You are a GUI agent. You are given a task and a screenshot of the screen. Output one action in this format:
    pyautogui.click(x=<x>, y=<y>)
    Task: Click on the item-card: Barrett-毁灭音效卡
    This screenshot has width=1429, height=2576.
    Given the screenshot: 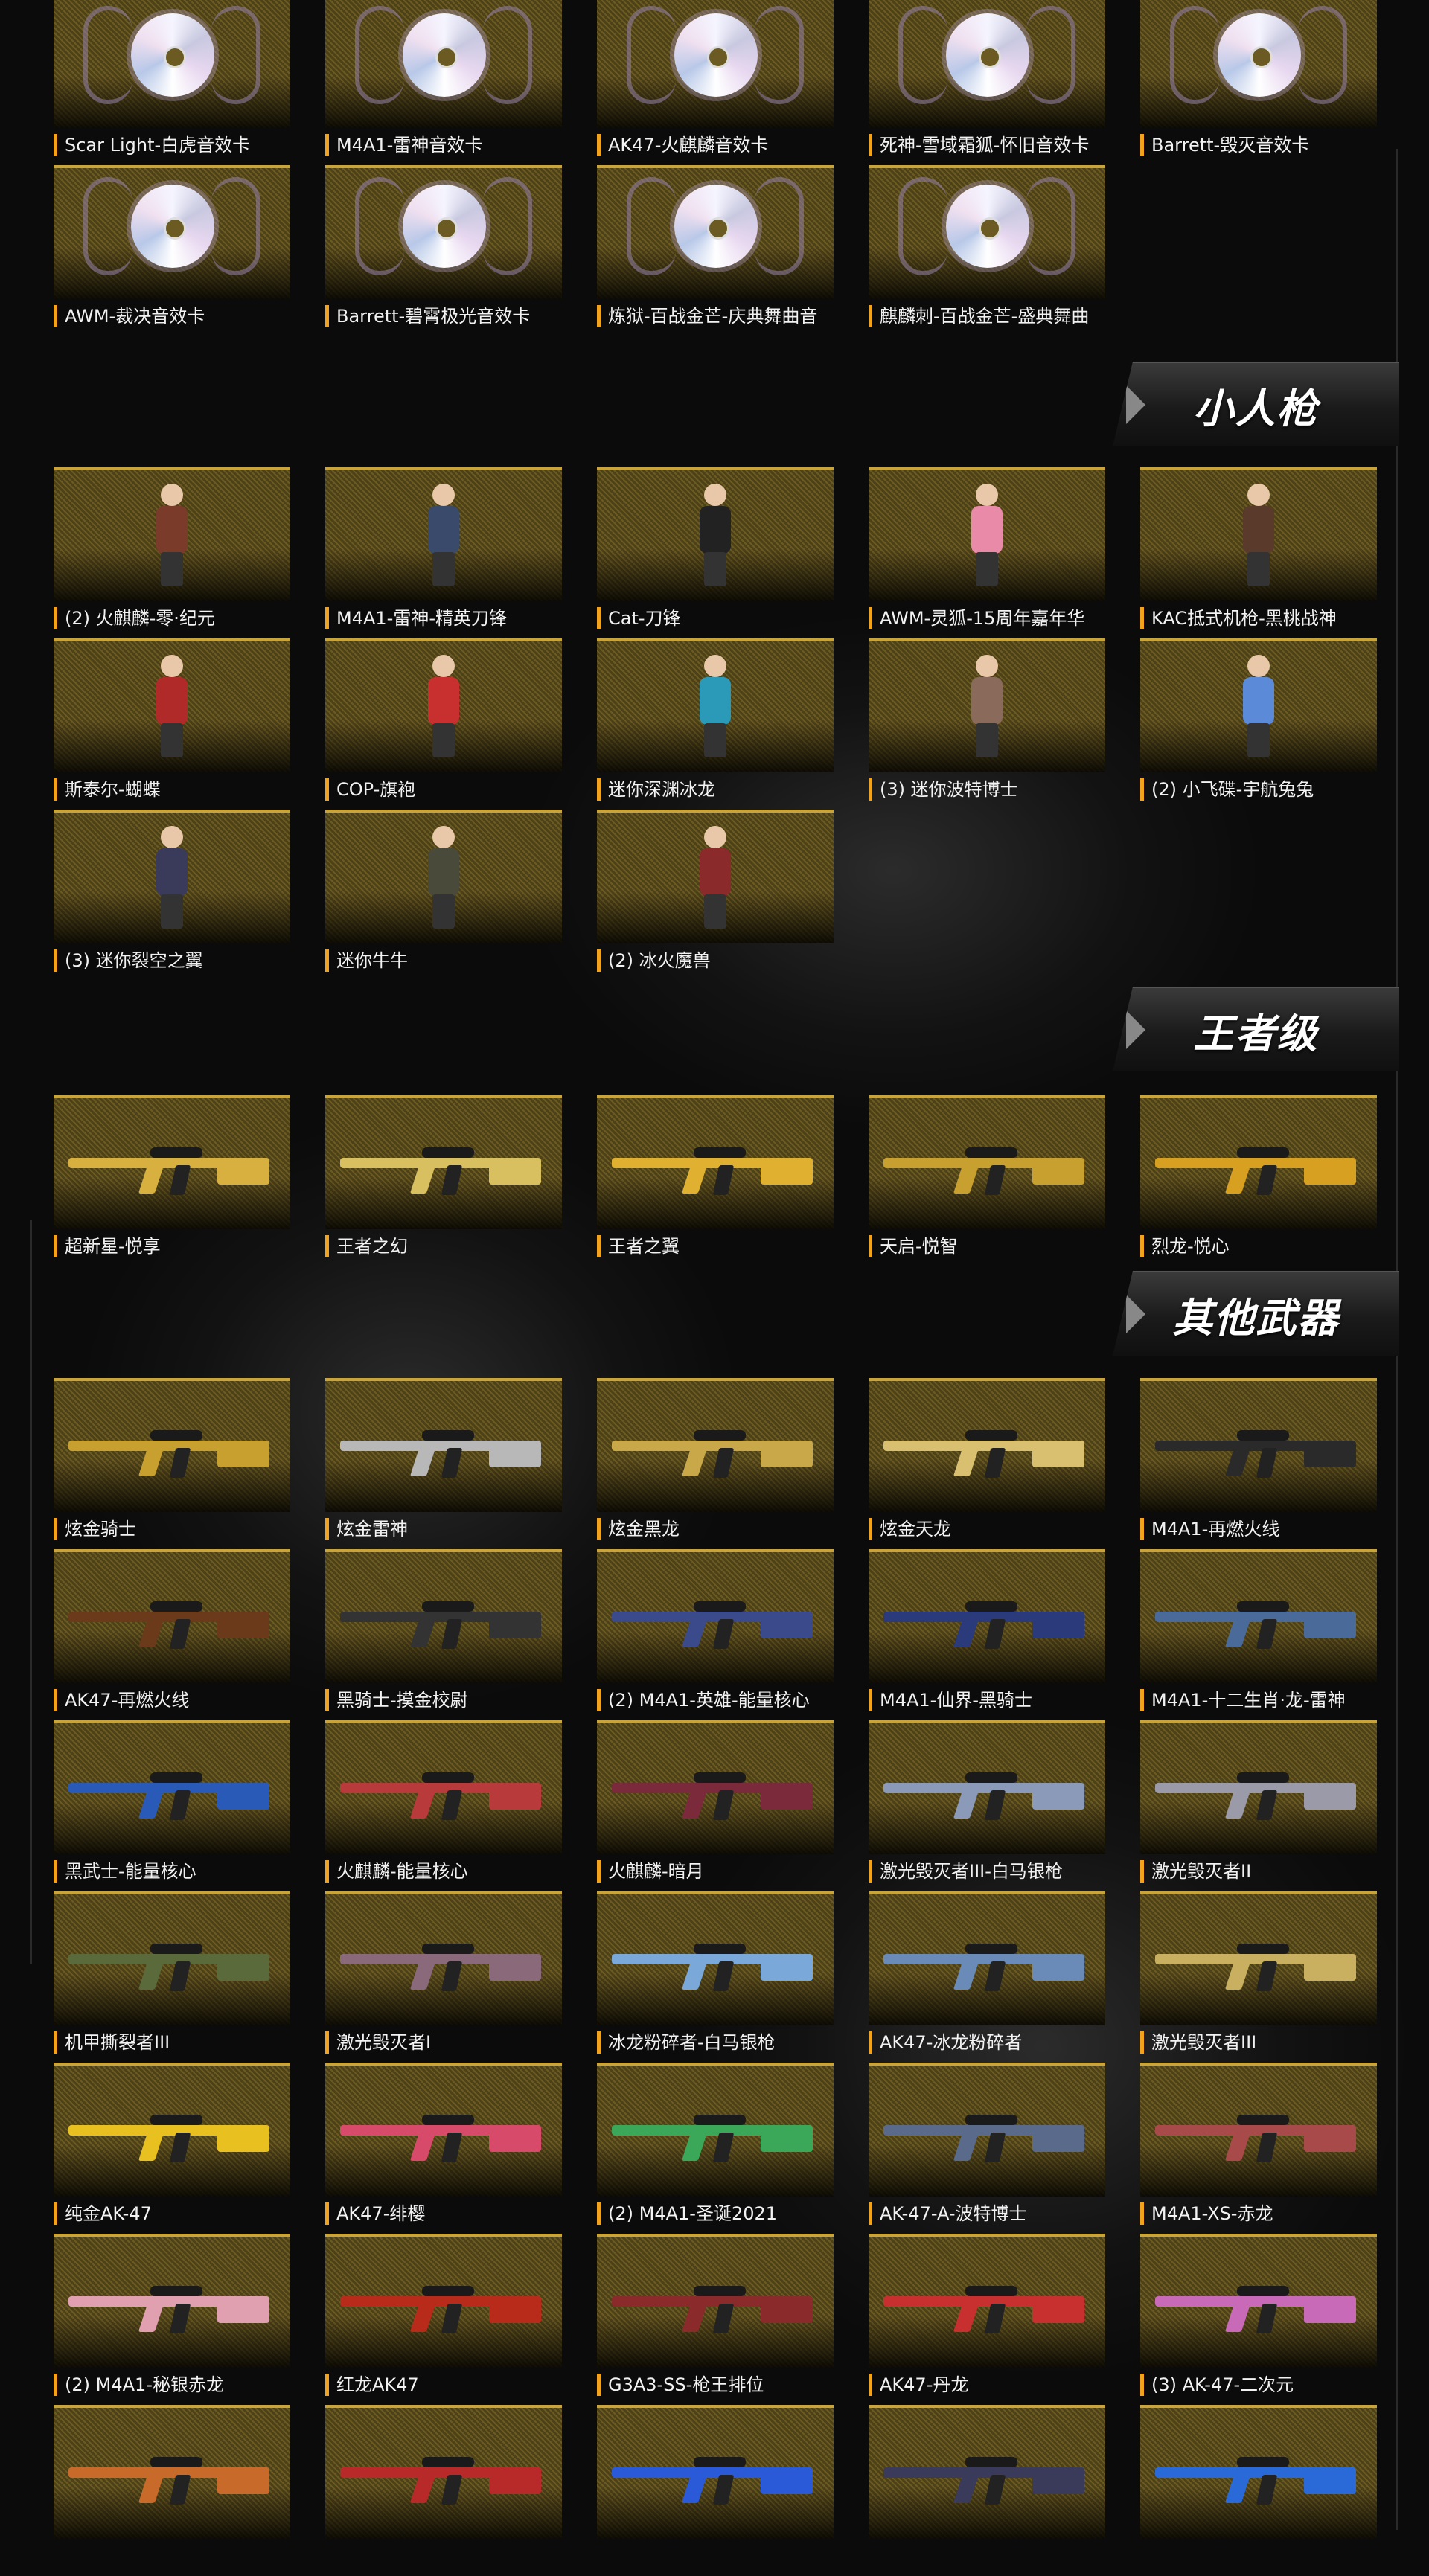 What is the action you would take?
    pyautogui.click(x=1258, y=82)
    